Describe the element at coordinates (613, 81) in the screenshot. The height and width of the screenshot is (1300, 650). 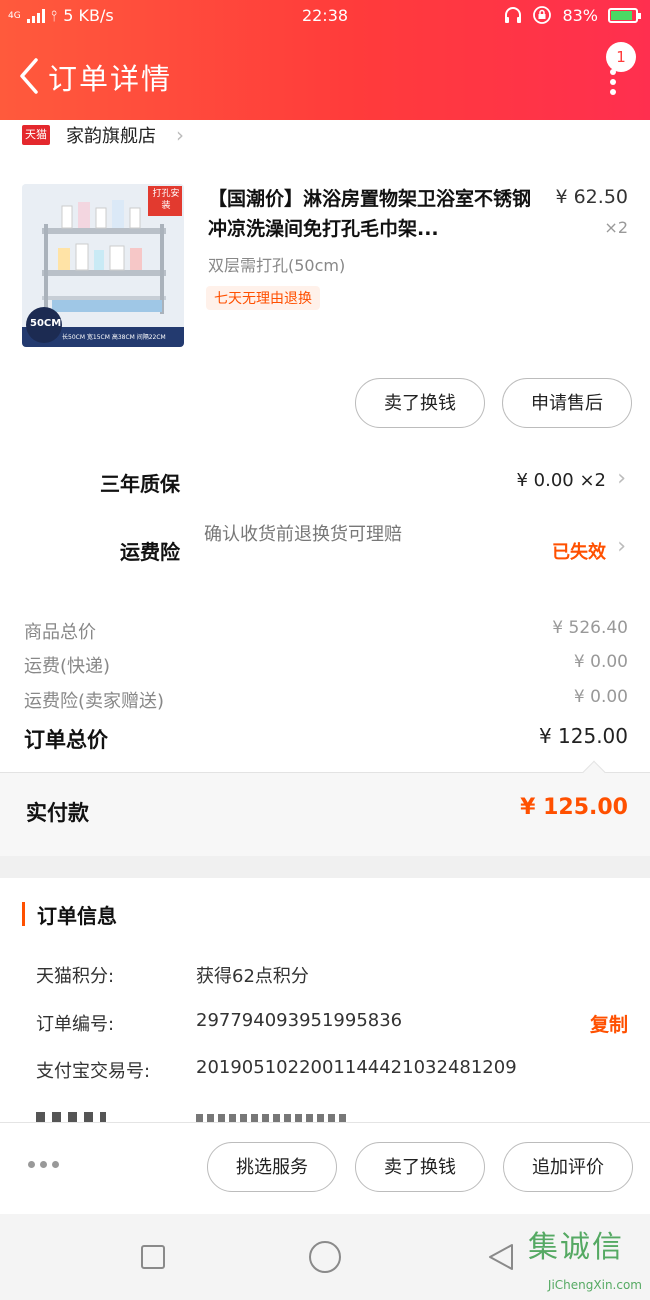
I see `more-vertical-icon` at that location.